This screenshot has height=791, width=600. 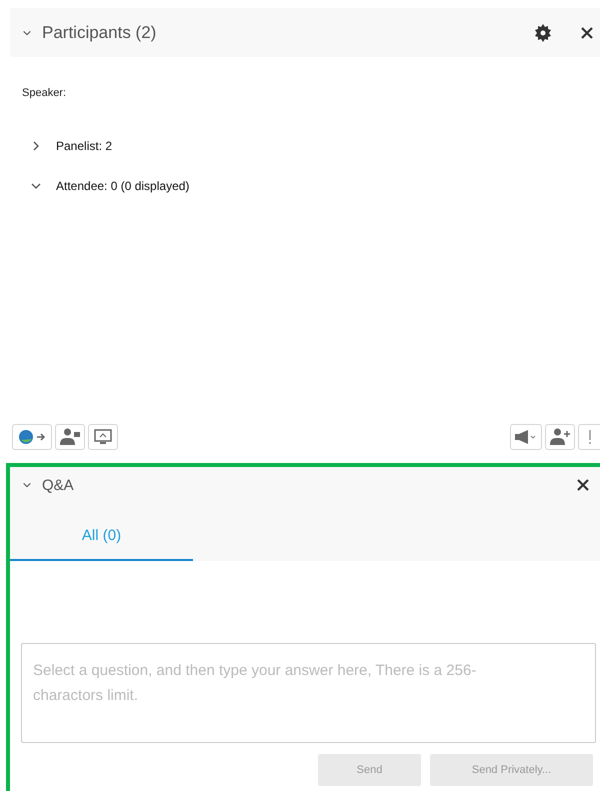 I want to click on globe-arrow-icon, so click(x=32, y=437).